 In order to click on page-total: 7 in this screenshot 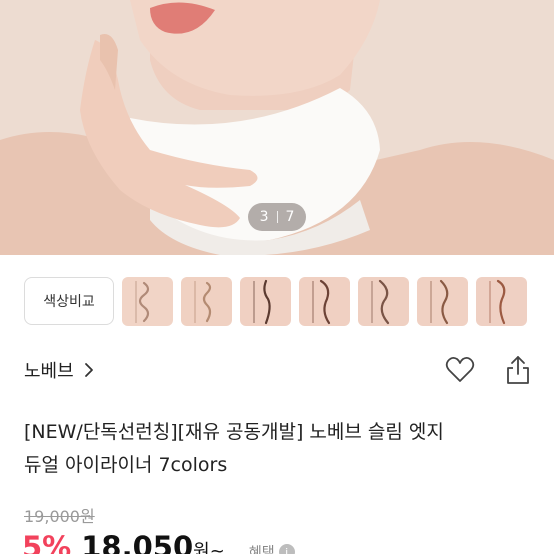, I will do `click(290, 217)`.